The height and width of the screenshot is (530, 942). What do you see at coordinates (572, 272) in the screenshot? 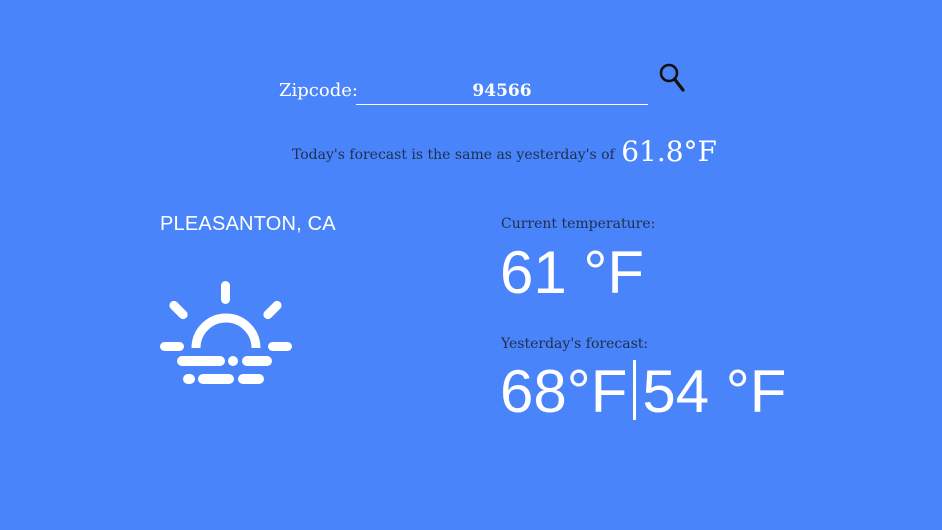
I see `current-temp-value: 61 °F` at bounding box center [572, 272].